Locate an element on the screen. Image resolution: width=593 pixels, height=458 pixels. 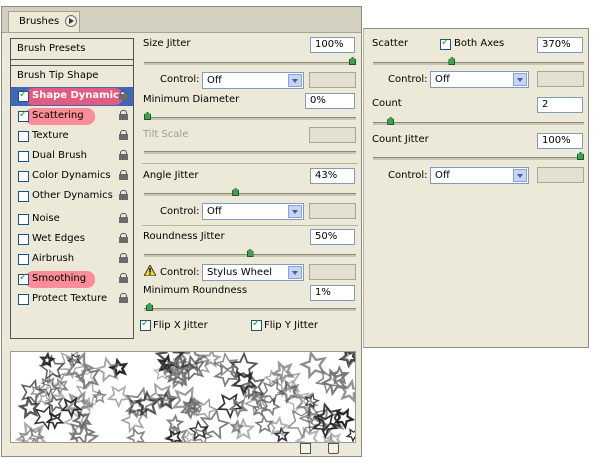
option-texture: Texture is located at coordinates (72, 136).